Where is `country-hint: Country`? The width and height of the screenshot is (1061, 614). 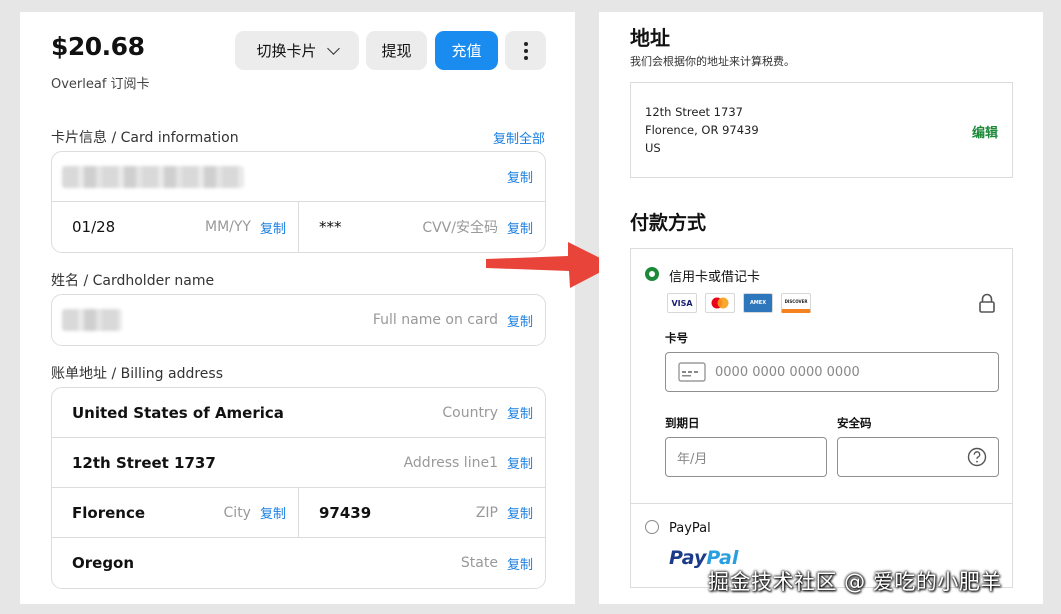 country-hint: Country is located at coordinates (470, 412).